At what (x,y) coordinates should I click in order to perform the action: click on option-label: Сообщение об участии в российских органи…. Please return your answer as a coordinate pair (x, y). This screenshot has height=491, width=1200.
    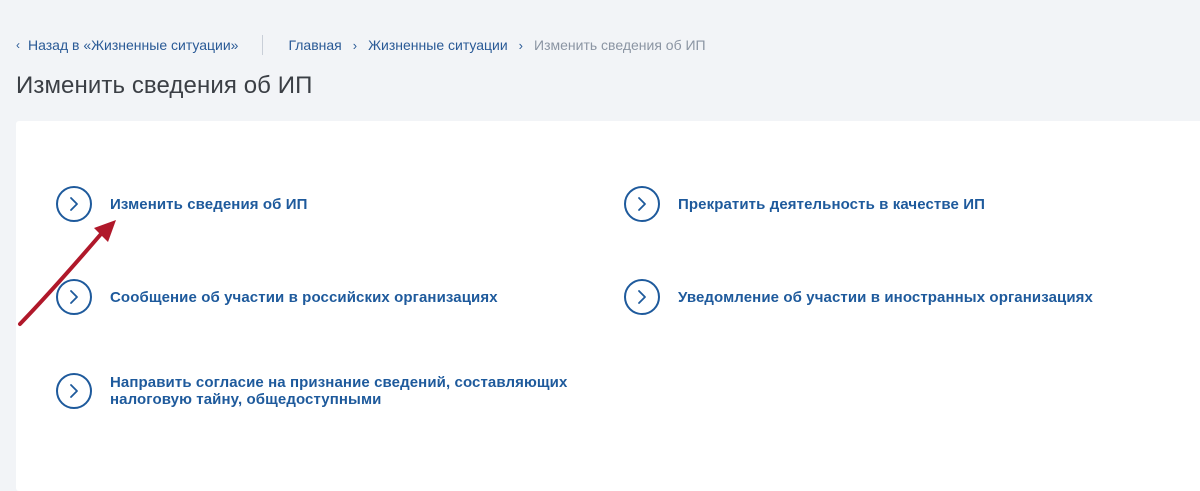
    Looking at the image, I should click on (304, 297).